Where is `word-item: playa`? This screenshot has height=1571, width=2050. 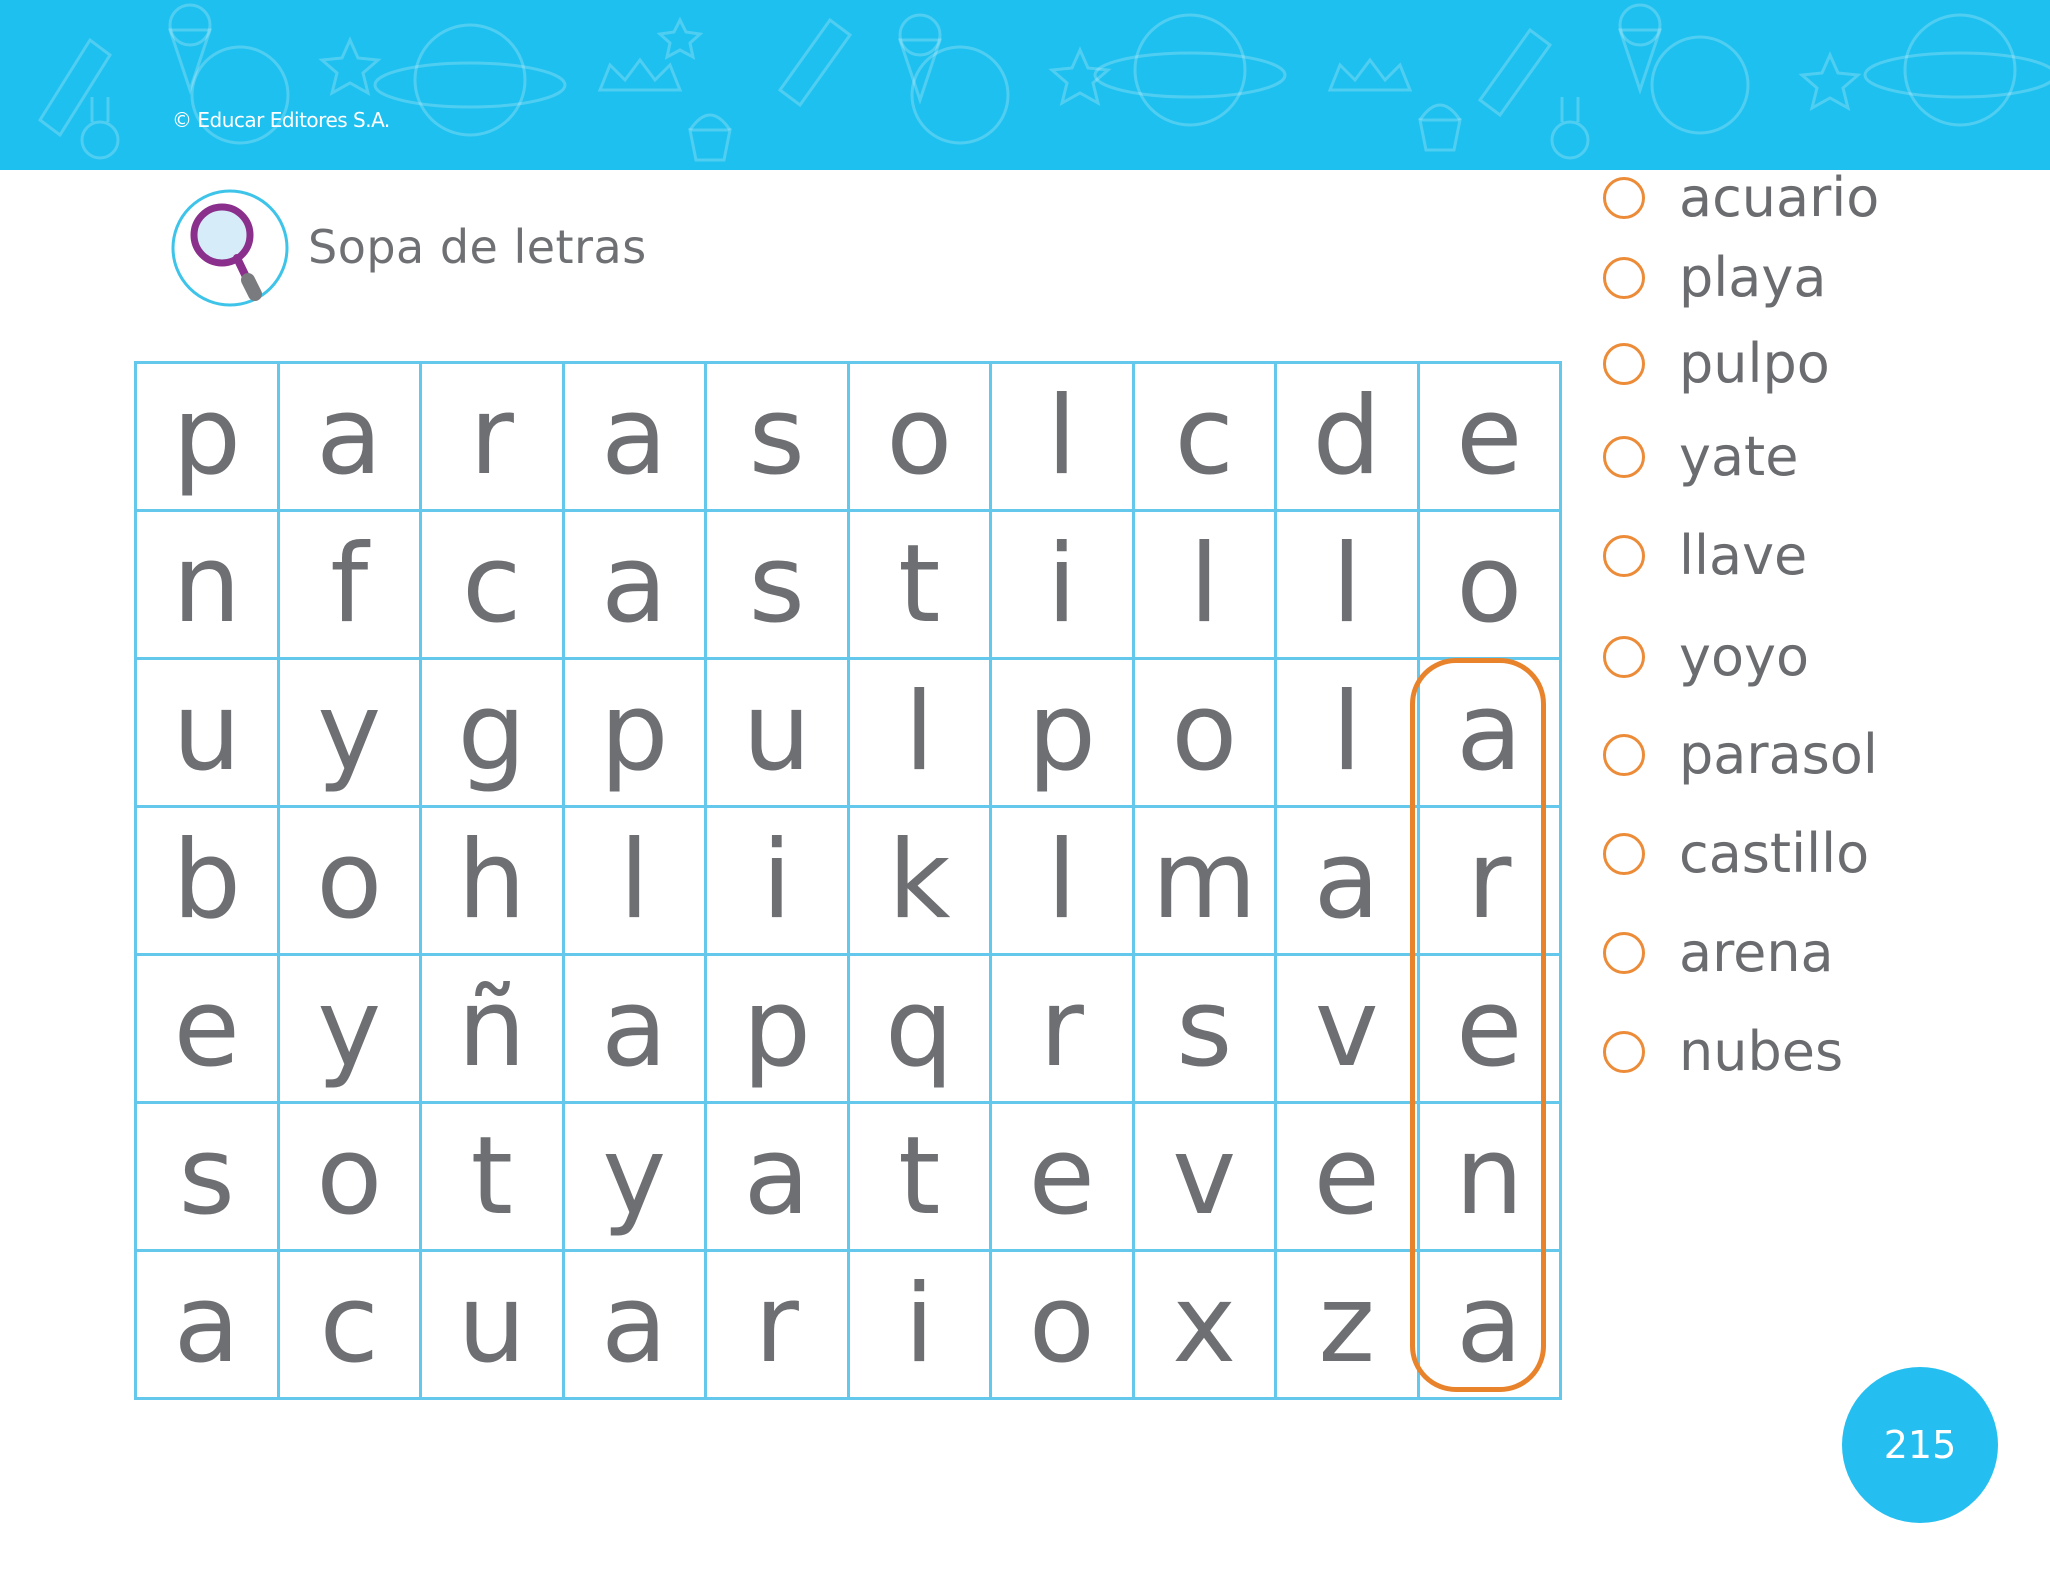
word-item: playa is located at coordinates (1714, 277).